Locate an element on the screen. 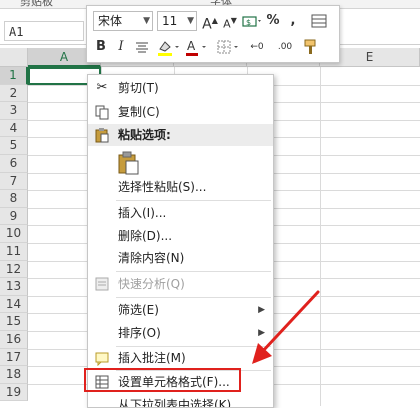 Image resolution: width=420 pixels, height=408 pixels. row-header: 11 is located at coordinates (14, 252).